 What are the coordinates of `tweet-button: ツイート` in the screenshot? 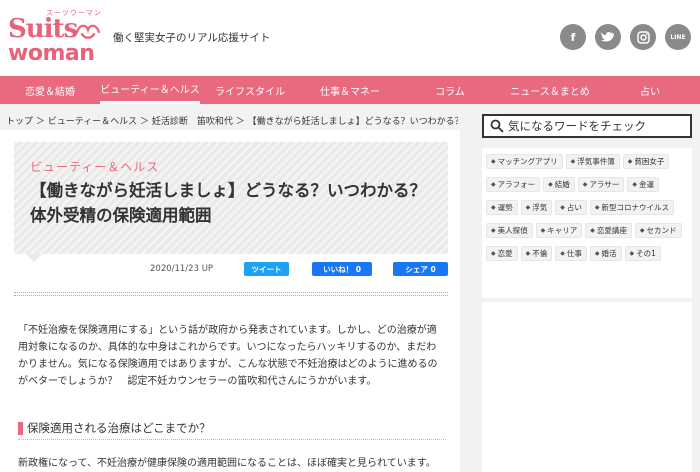 It's located at (266, 269).